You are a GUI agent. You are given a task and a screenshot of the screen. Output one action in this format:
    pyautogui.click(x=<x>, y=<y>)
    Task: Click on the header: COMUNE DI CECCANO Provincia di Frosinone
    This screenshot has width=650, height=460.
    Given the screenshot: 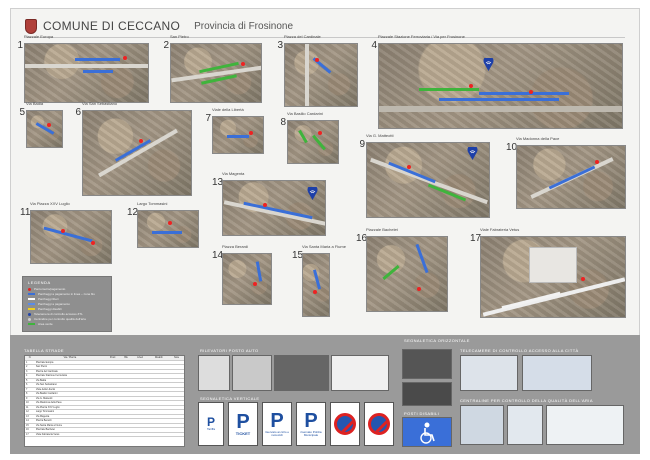 What is the action you would take?
    pyautogui.click(x=159, y=26)
    